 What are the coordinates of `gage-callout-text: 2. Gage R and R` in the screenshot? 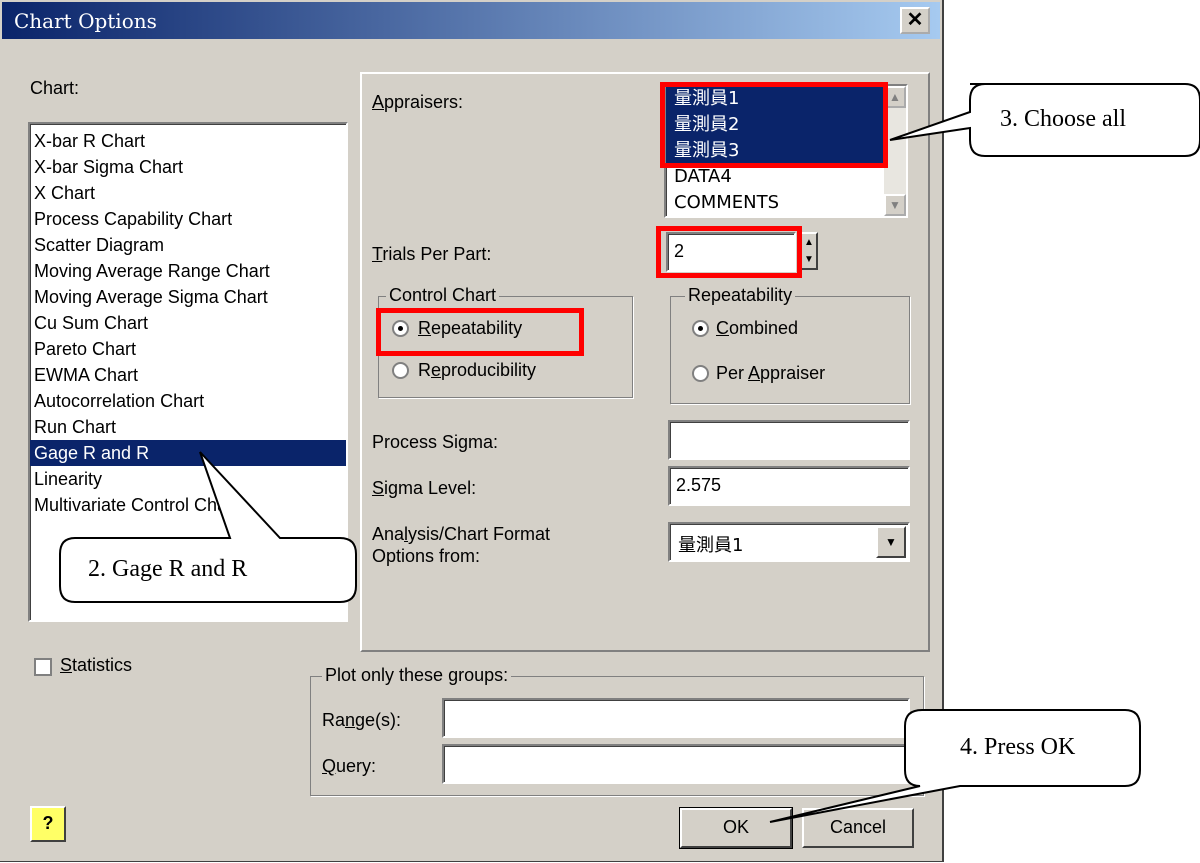 It's located at (168, 569).